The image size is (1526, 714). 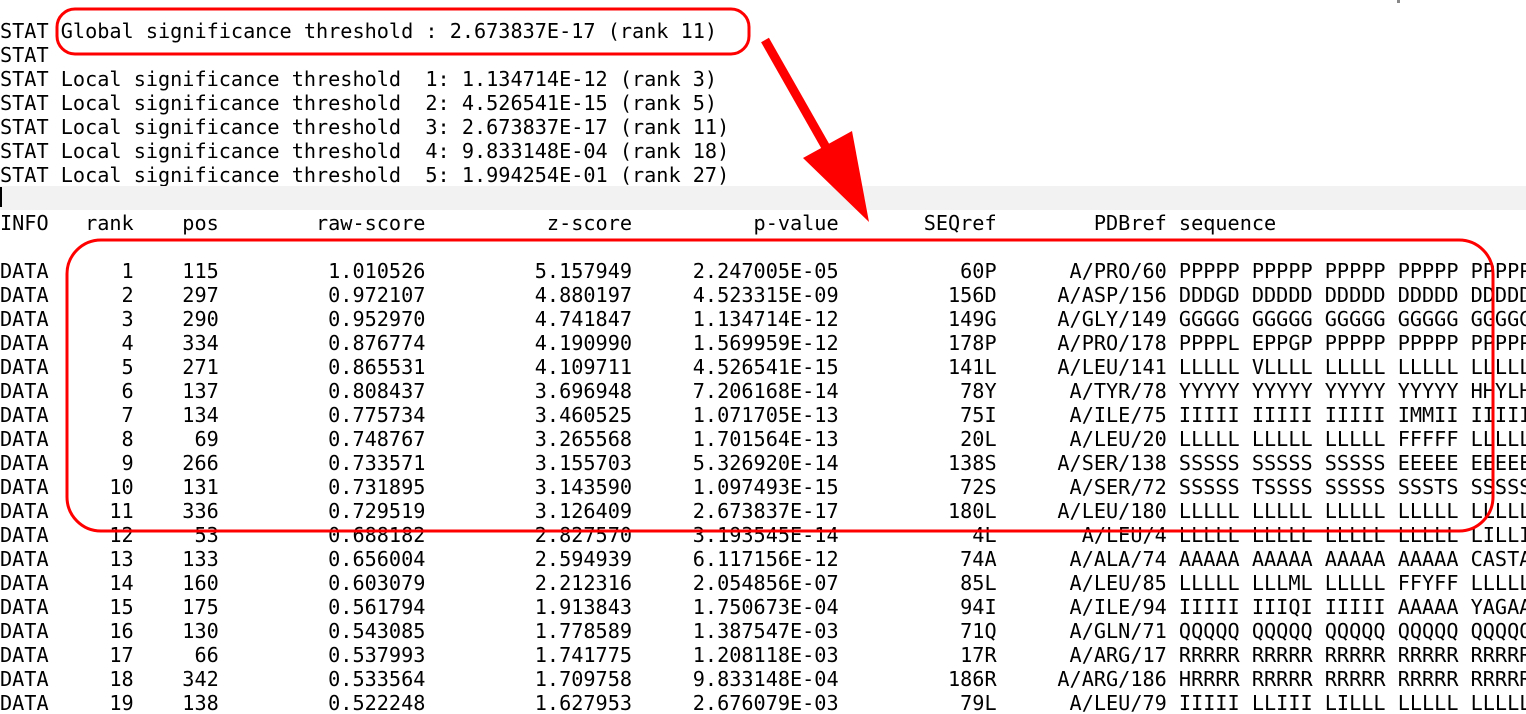 I want to click on mouse-pointer-icon, so click(x=1398, y=1).